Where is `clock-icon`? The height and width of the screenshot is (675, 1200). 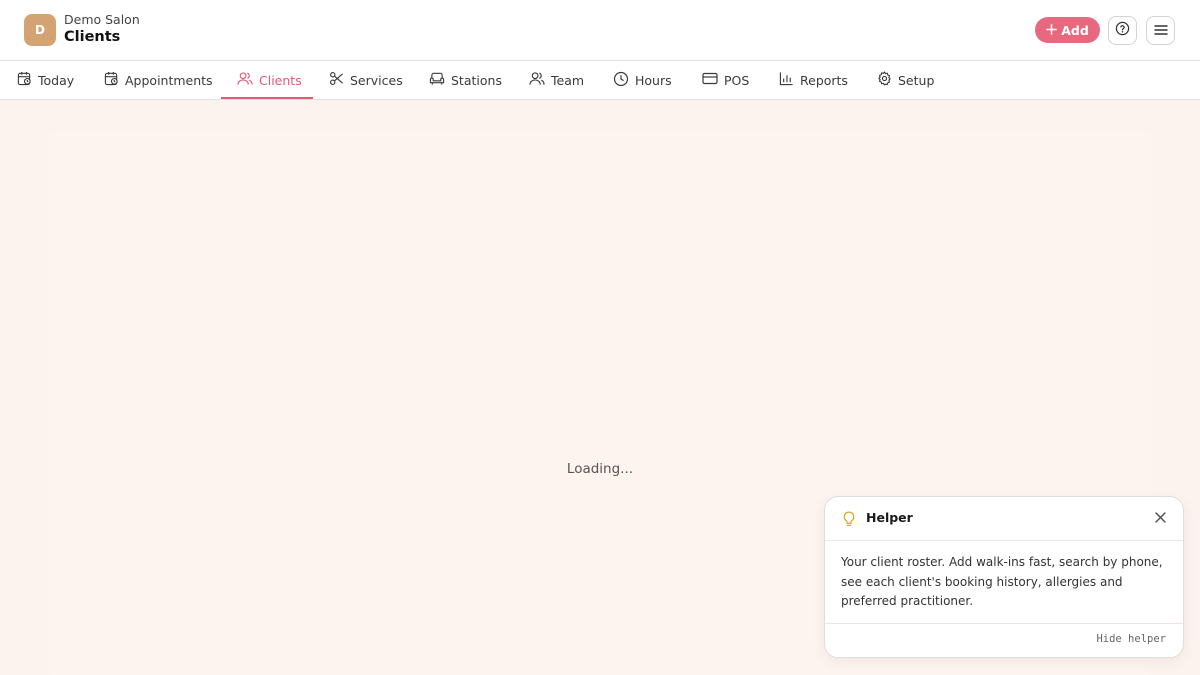 clock-icon is located at coordinates (621, 80).